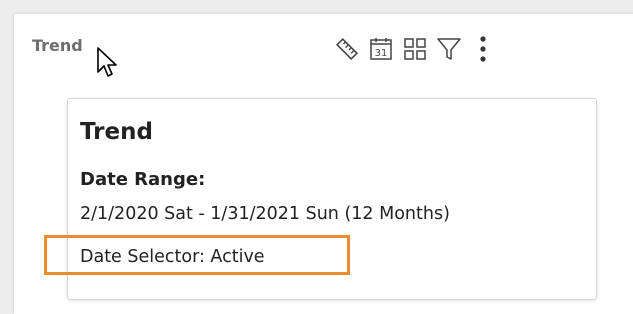  I want to click on mouse-pointer-icon, so click(107, 62).